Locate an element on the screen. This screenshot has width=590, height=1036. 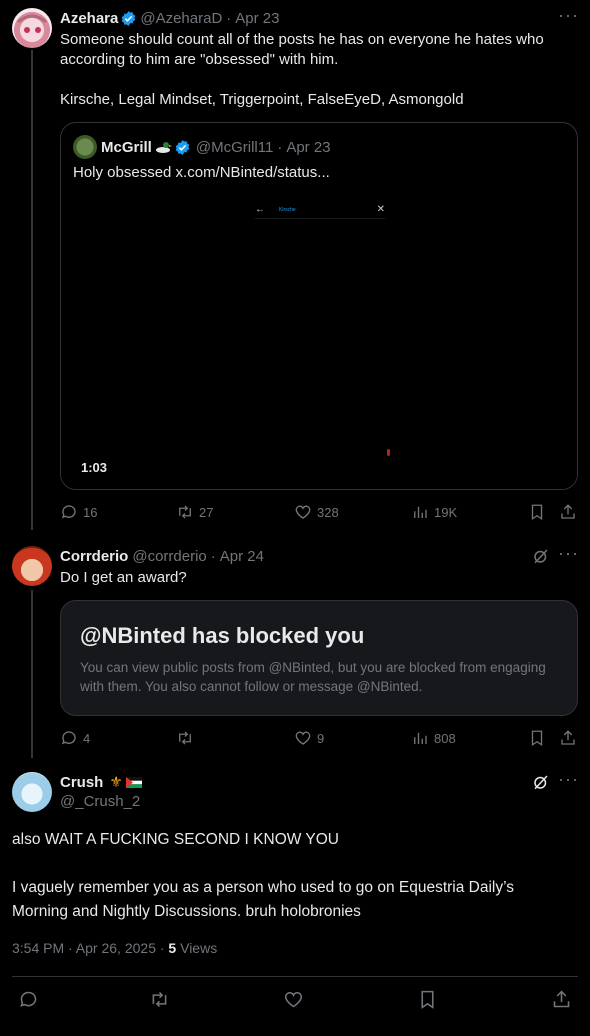
post-header: Crush ⚜ is located at coordinates (101, 782).